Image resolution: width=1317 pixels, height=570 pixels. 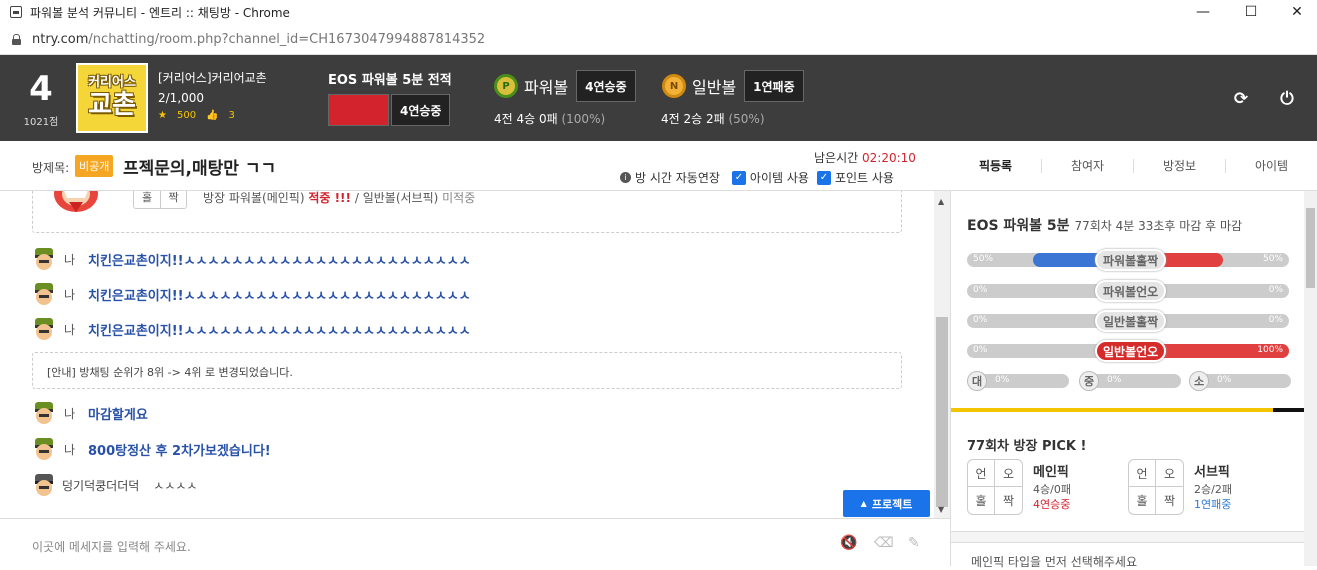 What do you see at coordinates (1131, 260) in the screenshot?
I see `vote-label: 파워볼홀짝` at bounding box center [1131, 260].